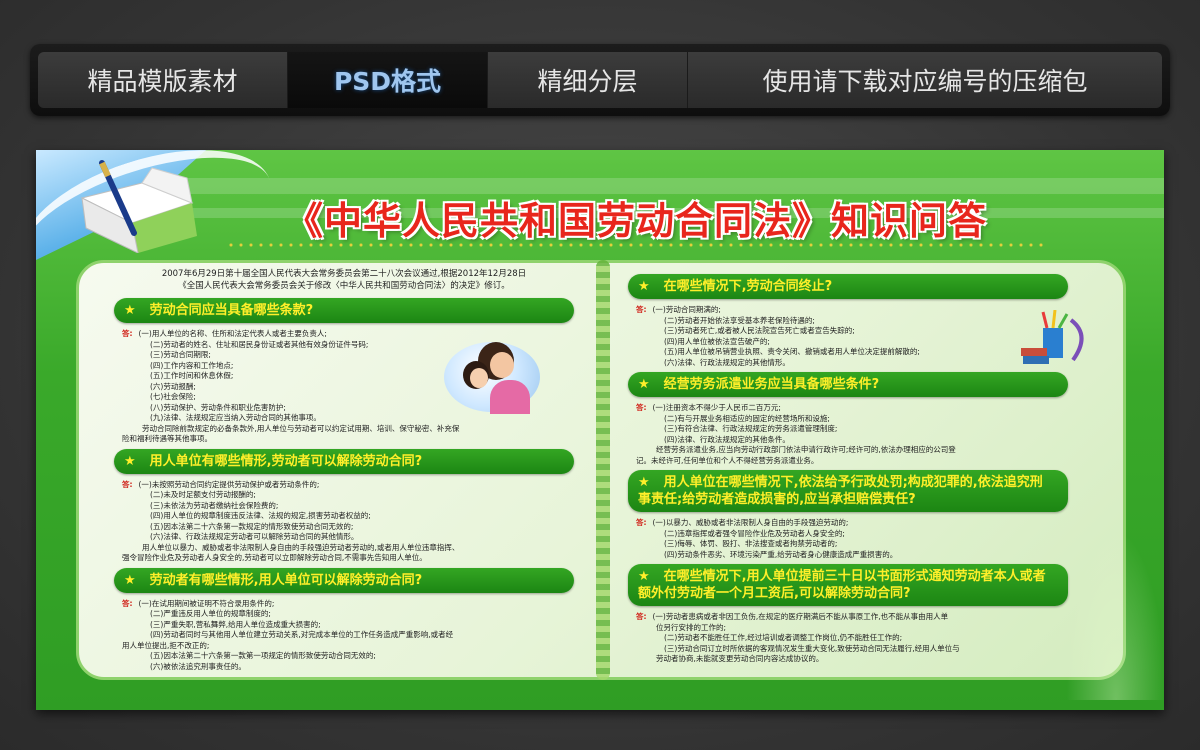 Image resolution: width=1200 pixels, height=750 pixels. Describe the element at coordinates (192, 365) in the screenshot. I see `answer-line: (四)工作内容和工作地点;` at that location.